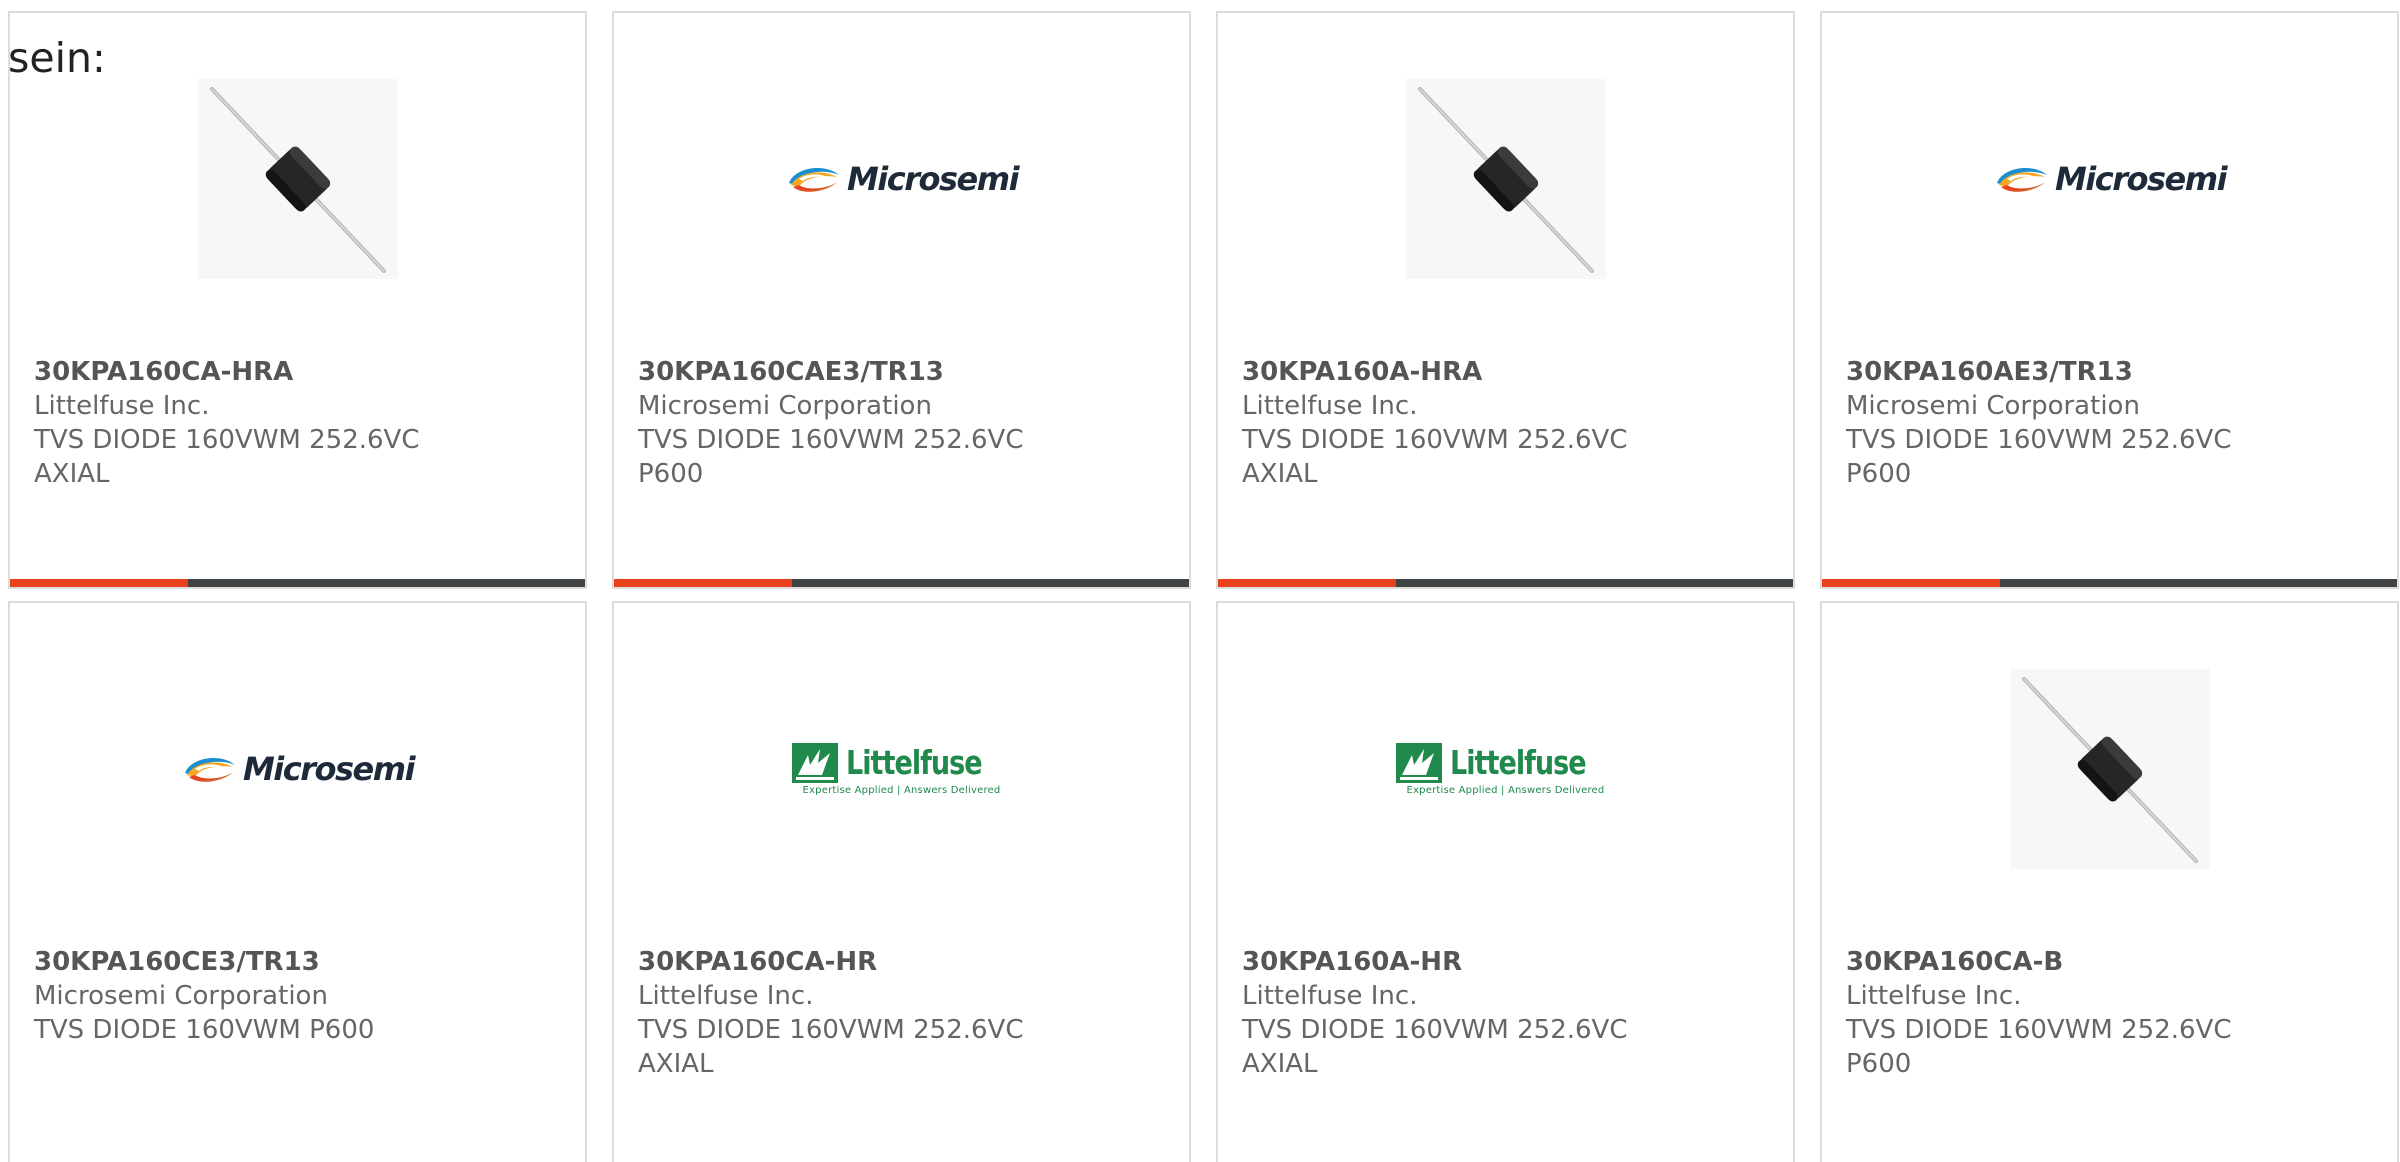  What do you see at coordinates (294, 962) in the screenshot?
I see `part-number: 30KPA160CE3/TR13` at bounding box center [294, 962].